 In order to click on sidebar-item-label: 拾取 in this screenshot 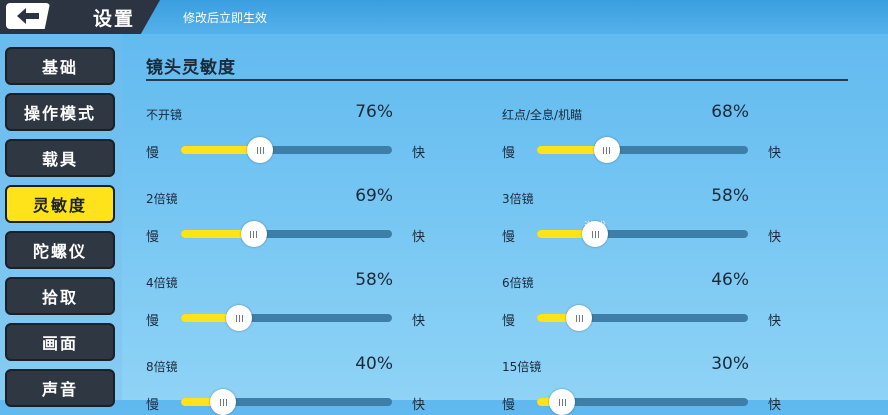, I will do `click(59, 297)`.